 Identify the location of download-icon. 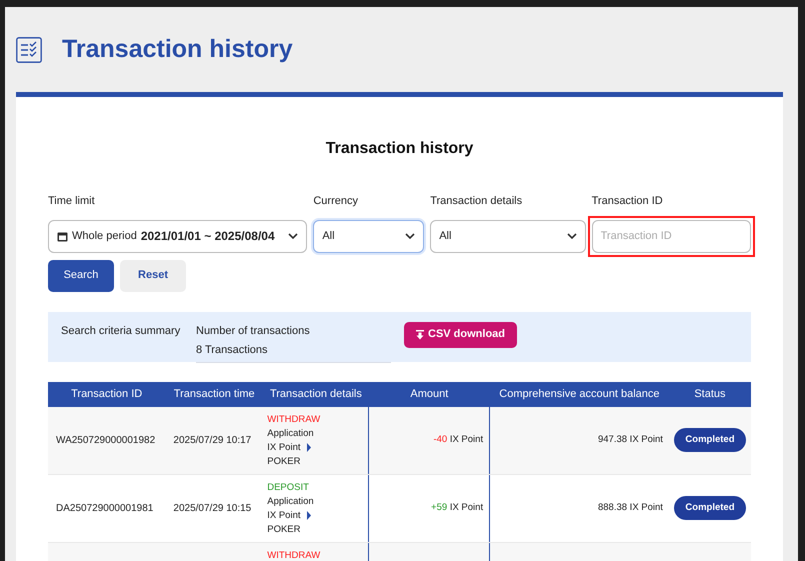
(420, 335).